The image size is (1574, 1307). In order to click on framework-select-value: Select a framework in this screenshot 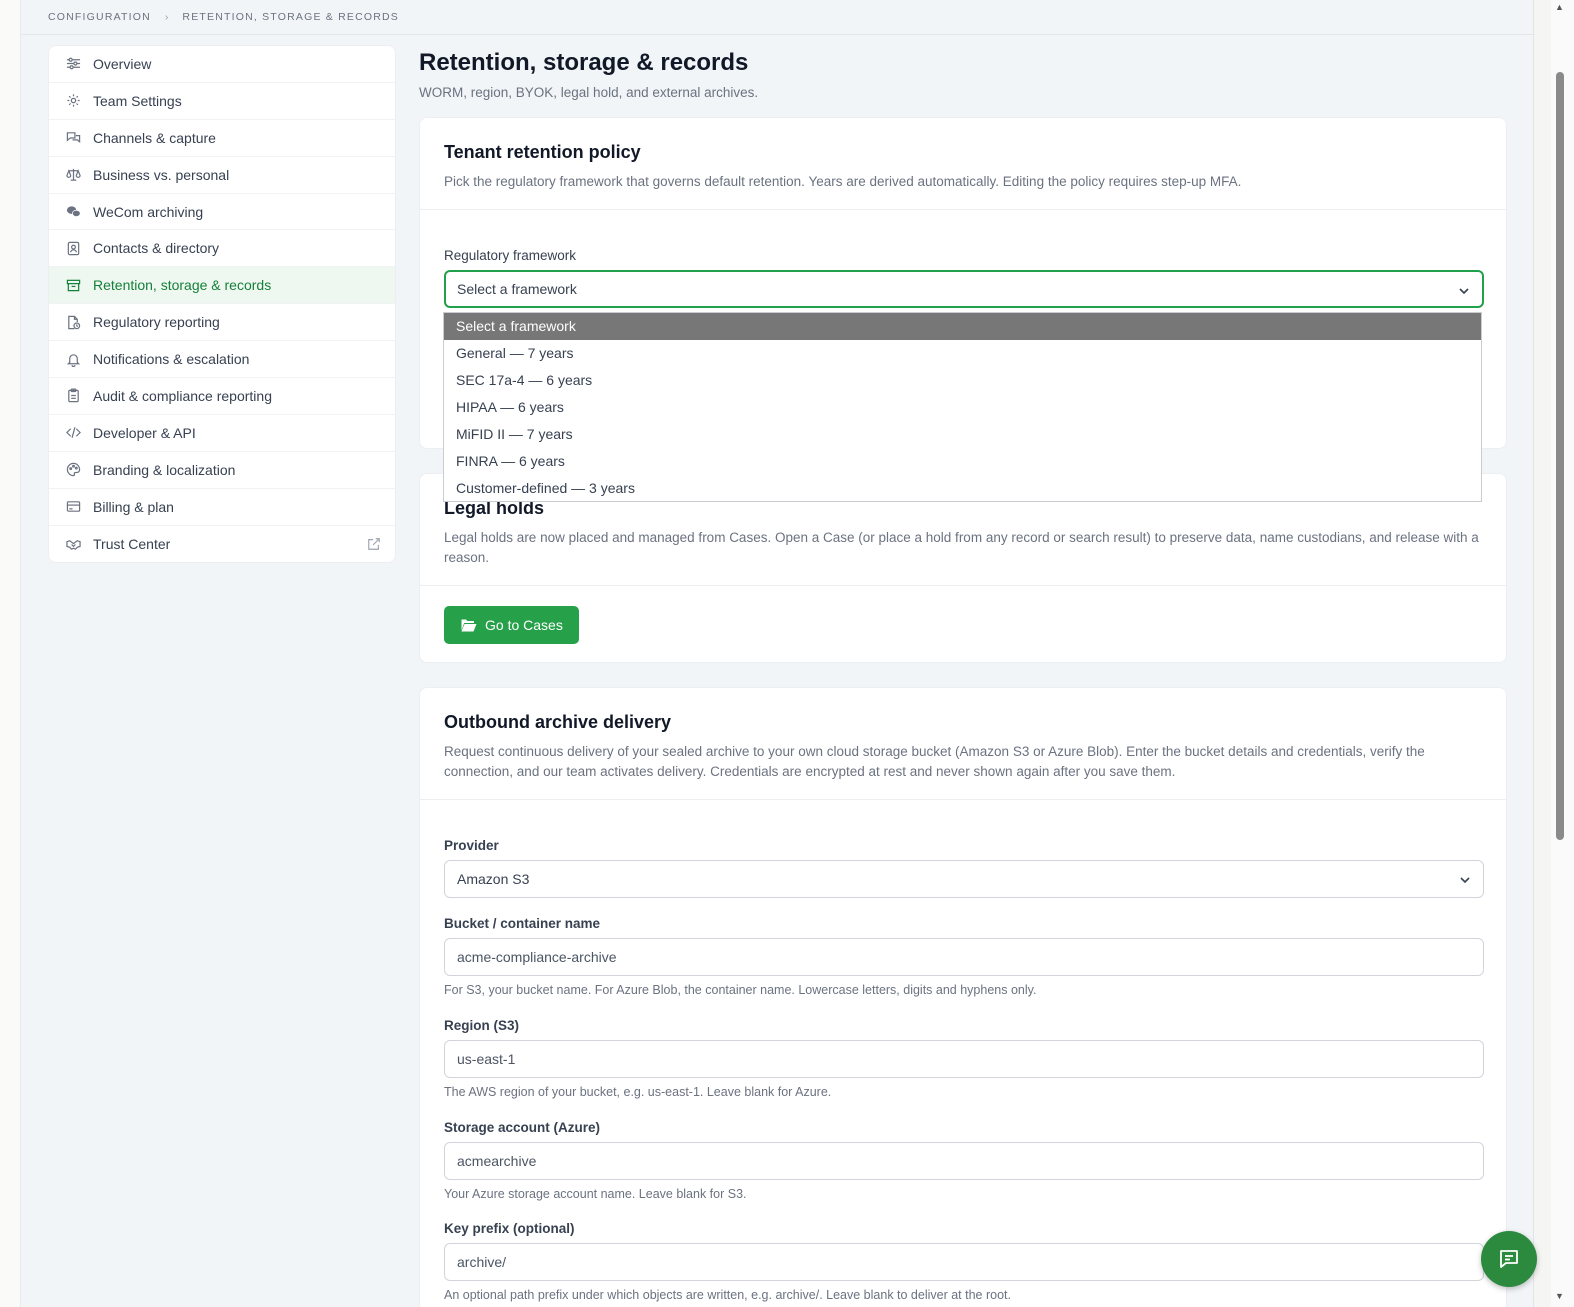, I will do `click(517, 289)`.